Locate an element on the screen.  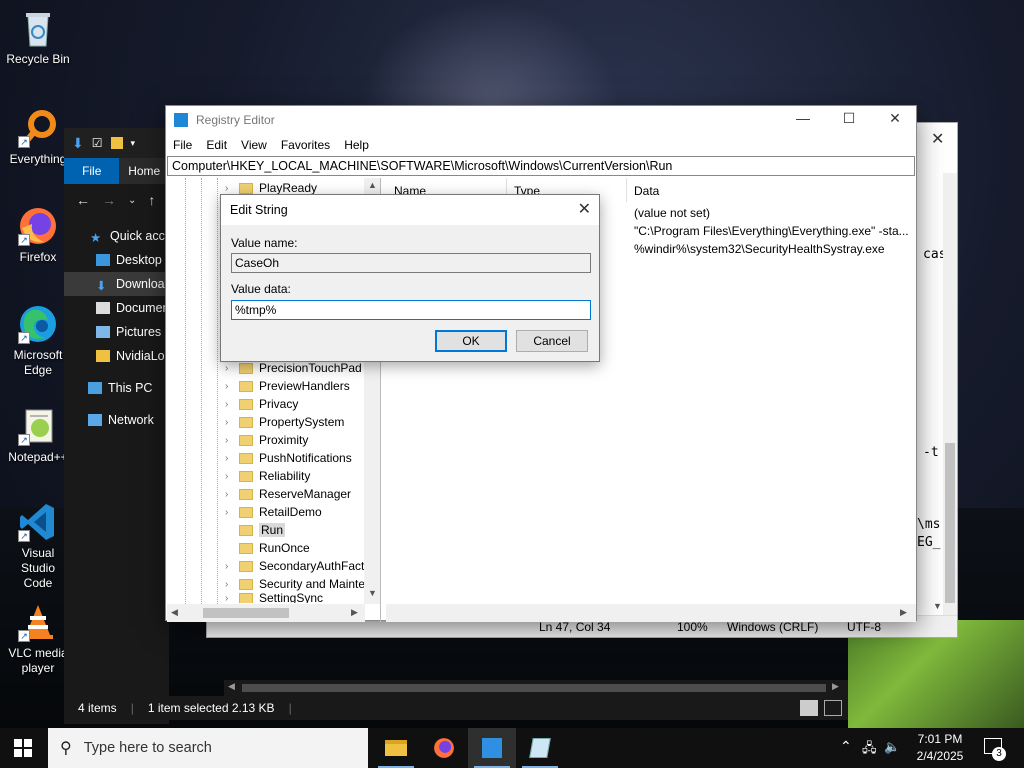
tree-node-settingsync: › SettingSync is located at coordinates (274, 598).